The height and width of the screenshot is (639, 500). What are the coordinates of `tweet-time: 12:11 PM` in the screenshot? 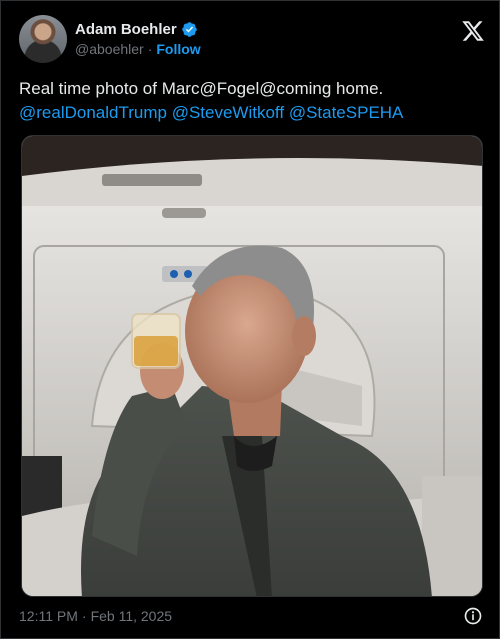 It's located at (48, 616).